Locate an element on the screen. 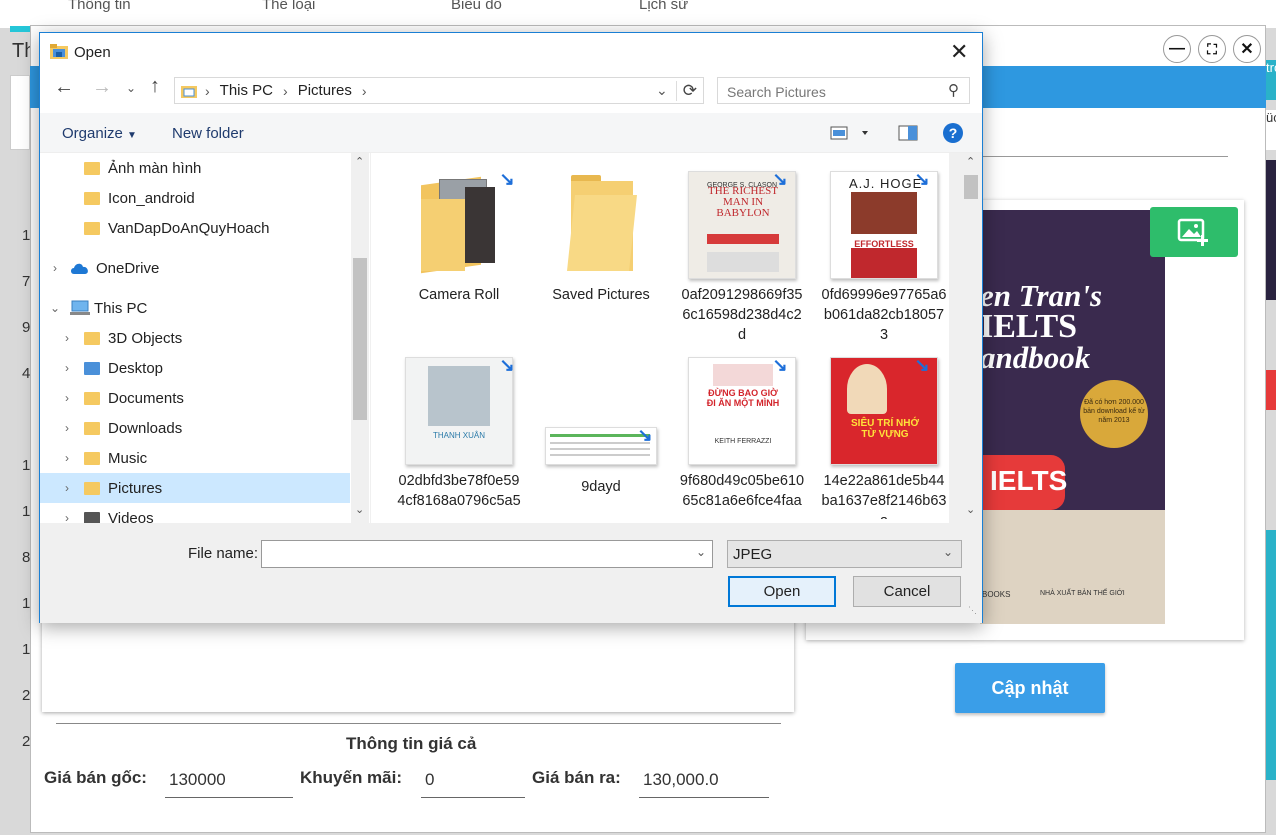 The height and width of the screenshot is (835, 1276). pictures-folder-icon is located at coordinates (189, 91).